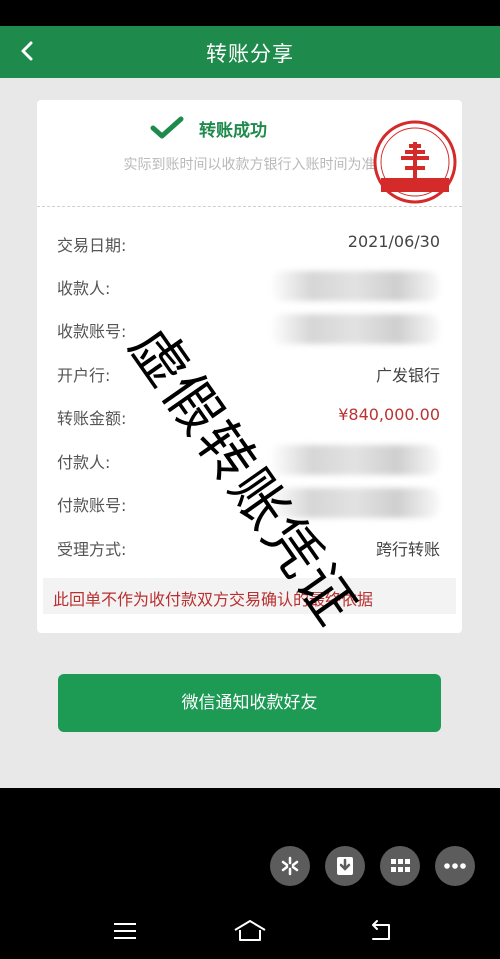 Image resolution: width=500 pixels, height=959 pixels. I want to click on app-header: 转账分享, so click(250, 52).